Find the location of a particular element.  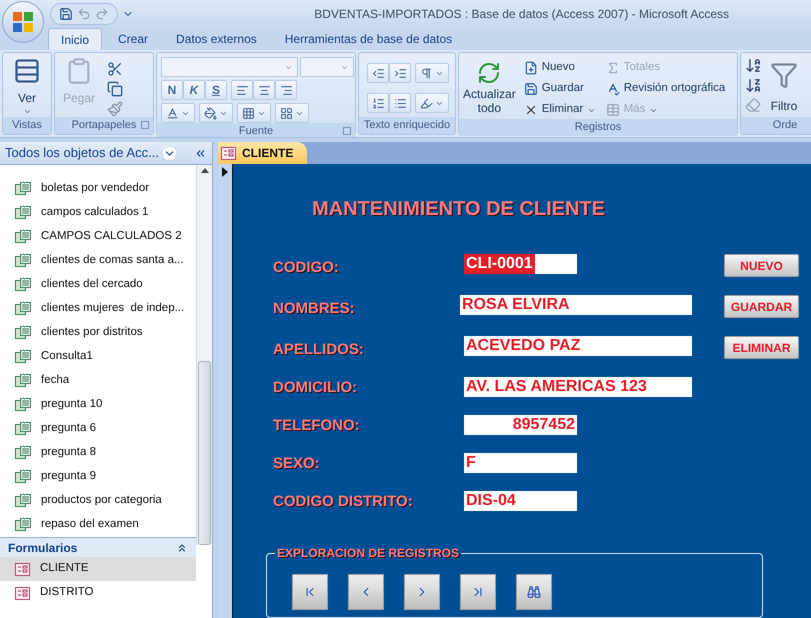

align-right-button is located at coordinates (286, 90).